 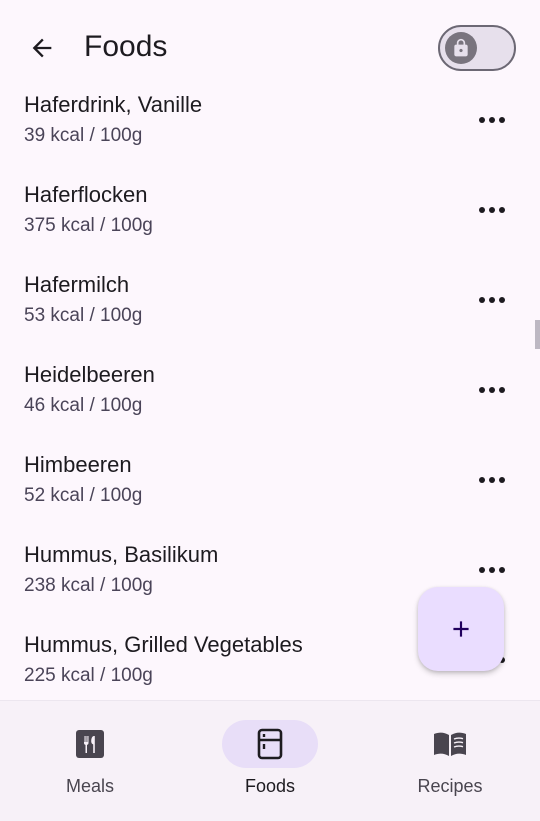 I want to click on nav-label: Foods, so click(x=270, y=786).